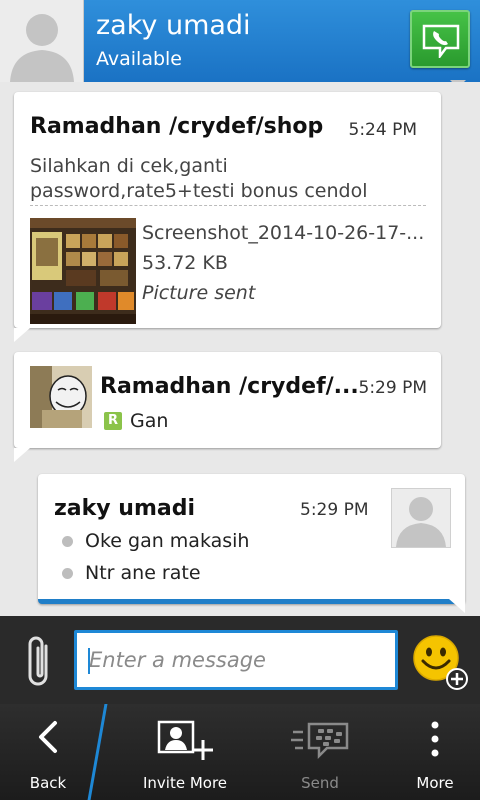 This screenshot has height=800, width=480. I want to click on message-sender: zaky umadi, so click(125, 508).